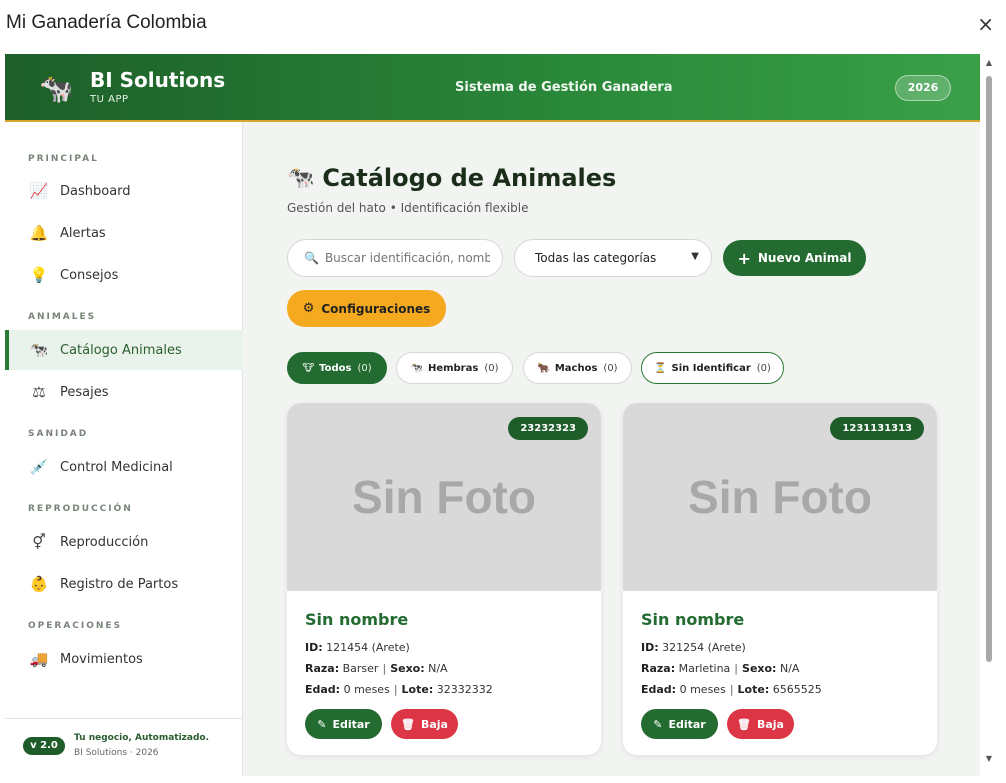 This screenshot has height=783, width=1006. I want to click on animal-id-line: ID: 321254 (Arete), so click(693, 647).